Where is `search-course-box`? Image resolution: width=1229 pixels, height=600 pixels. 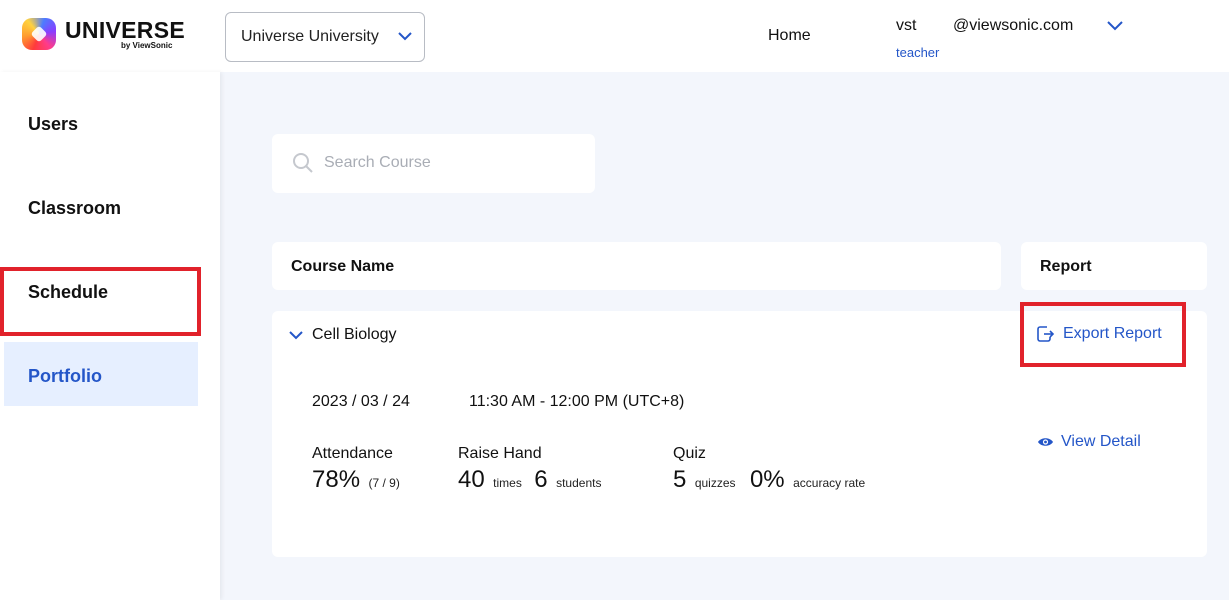 search-course-box is located at coordinates (433, 163).